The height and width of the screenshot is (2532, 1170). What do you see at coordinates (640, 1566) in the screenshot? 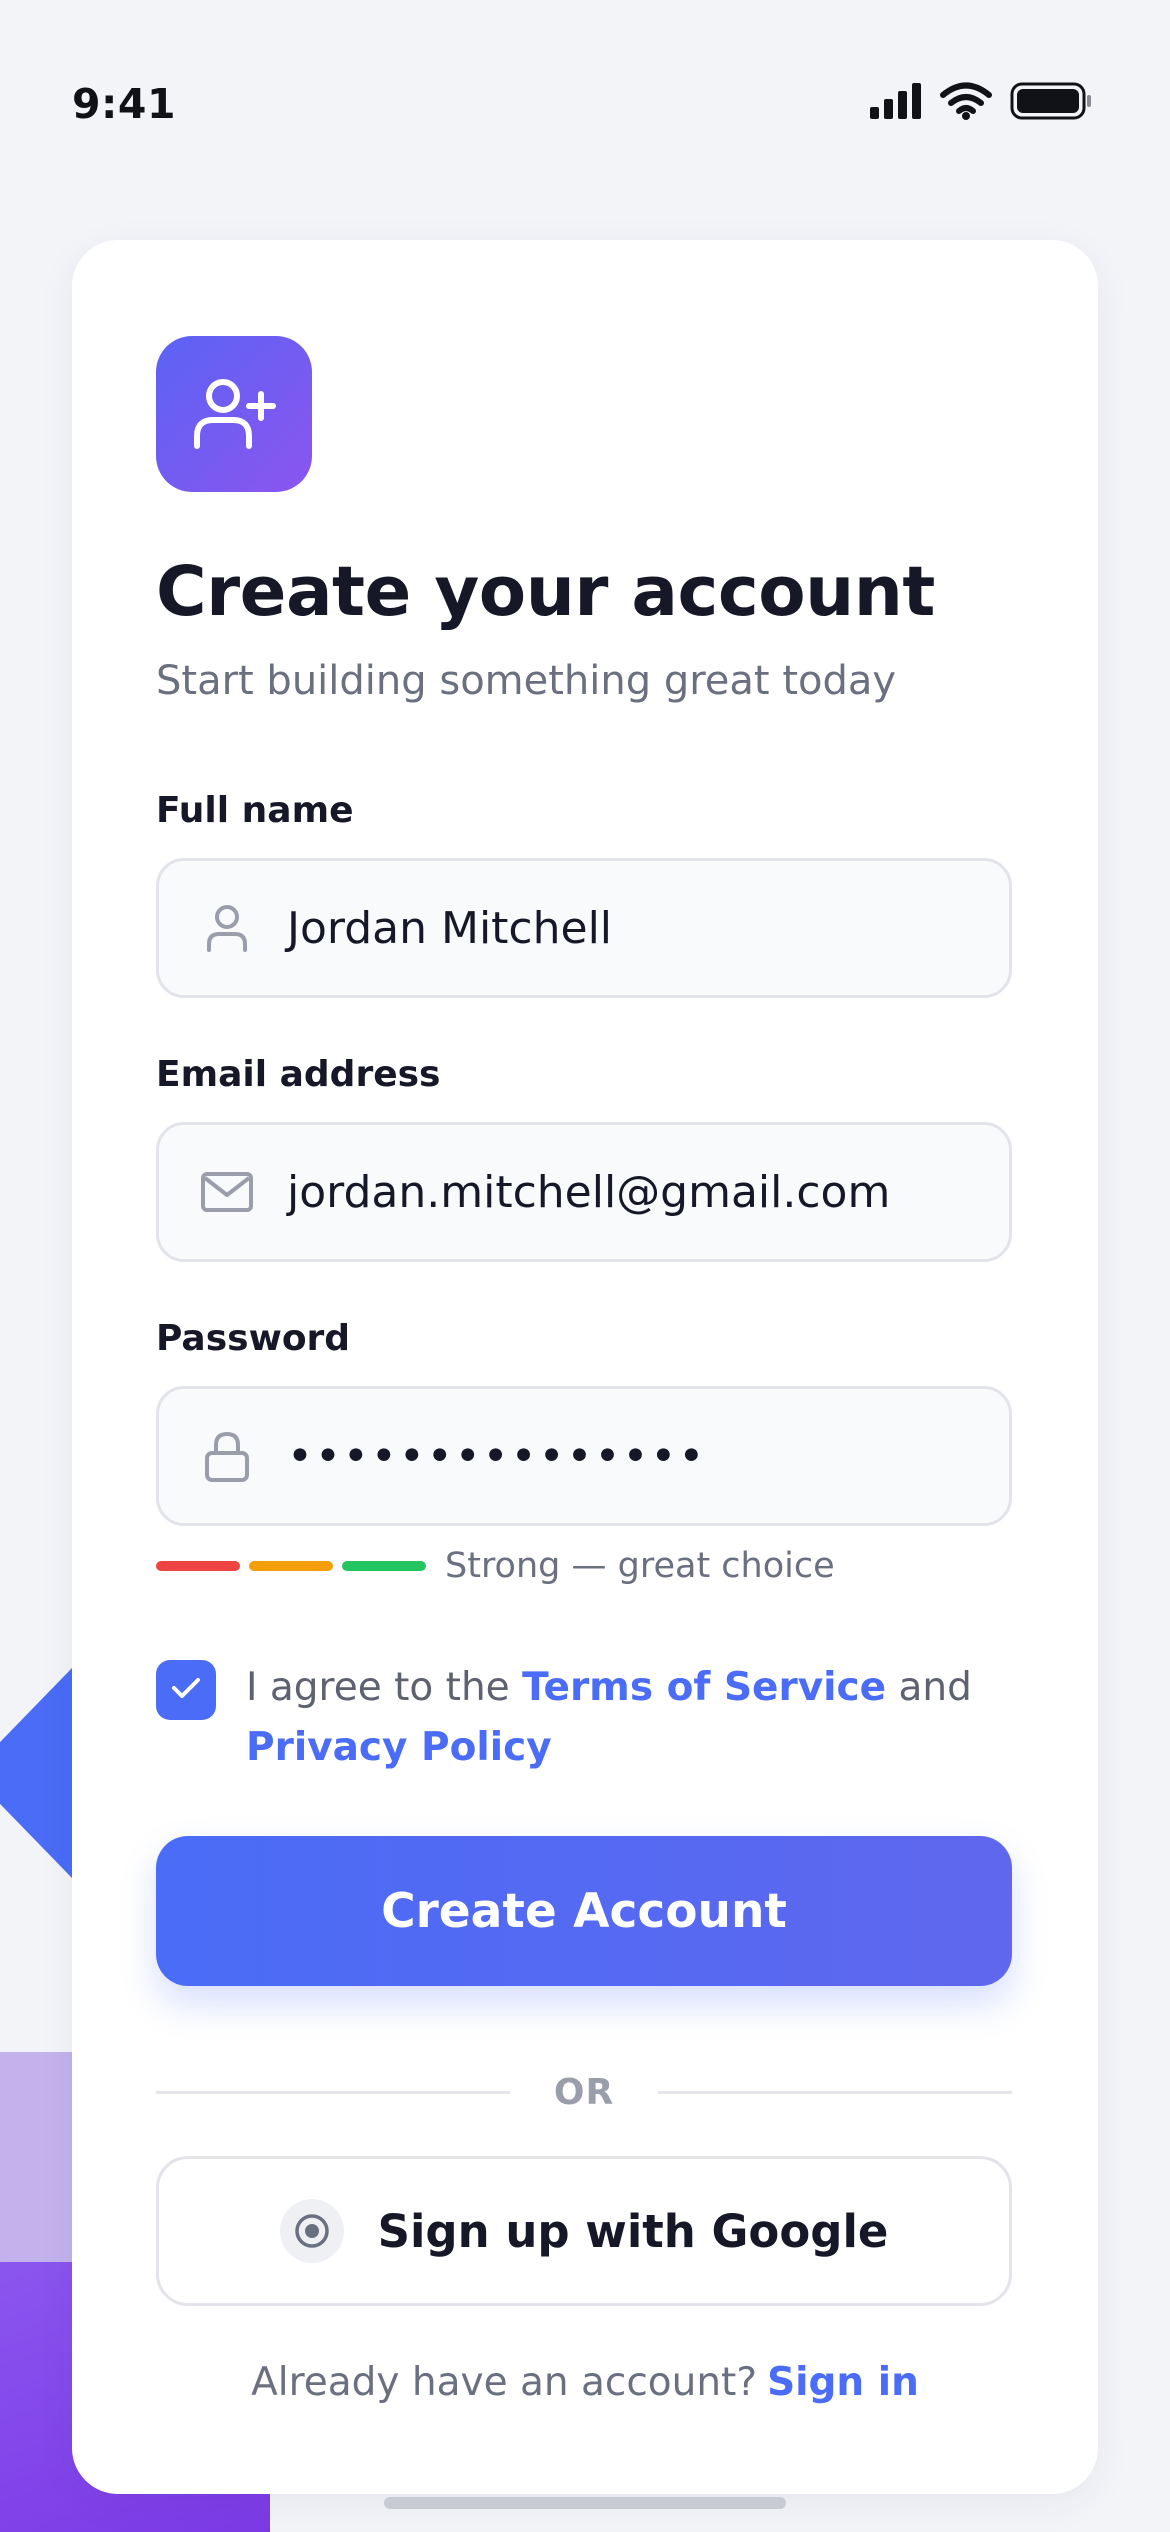
I see `strength-text: Strong — great choice` at bounding box center [640, 1566].